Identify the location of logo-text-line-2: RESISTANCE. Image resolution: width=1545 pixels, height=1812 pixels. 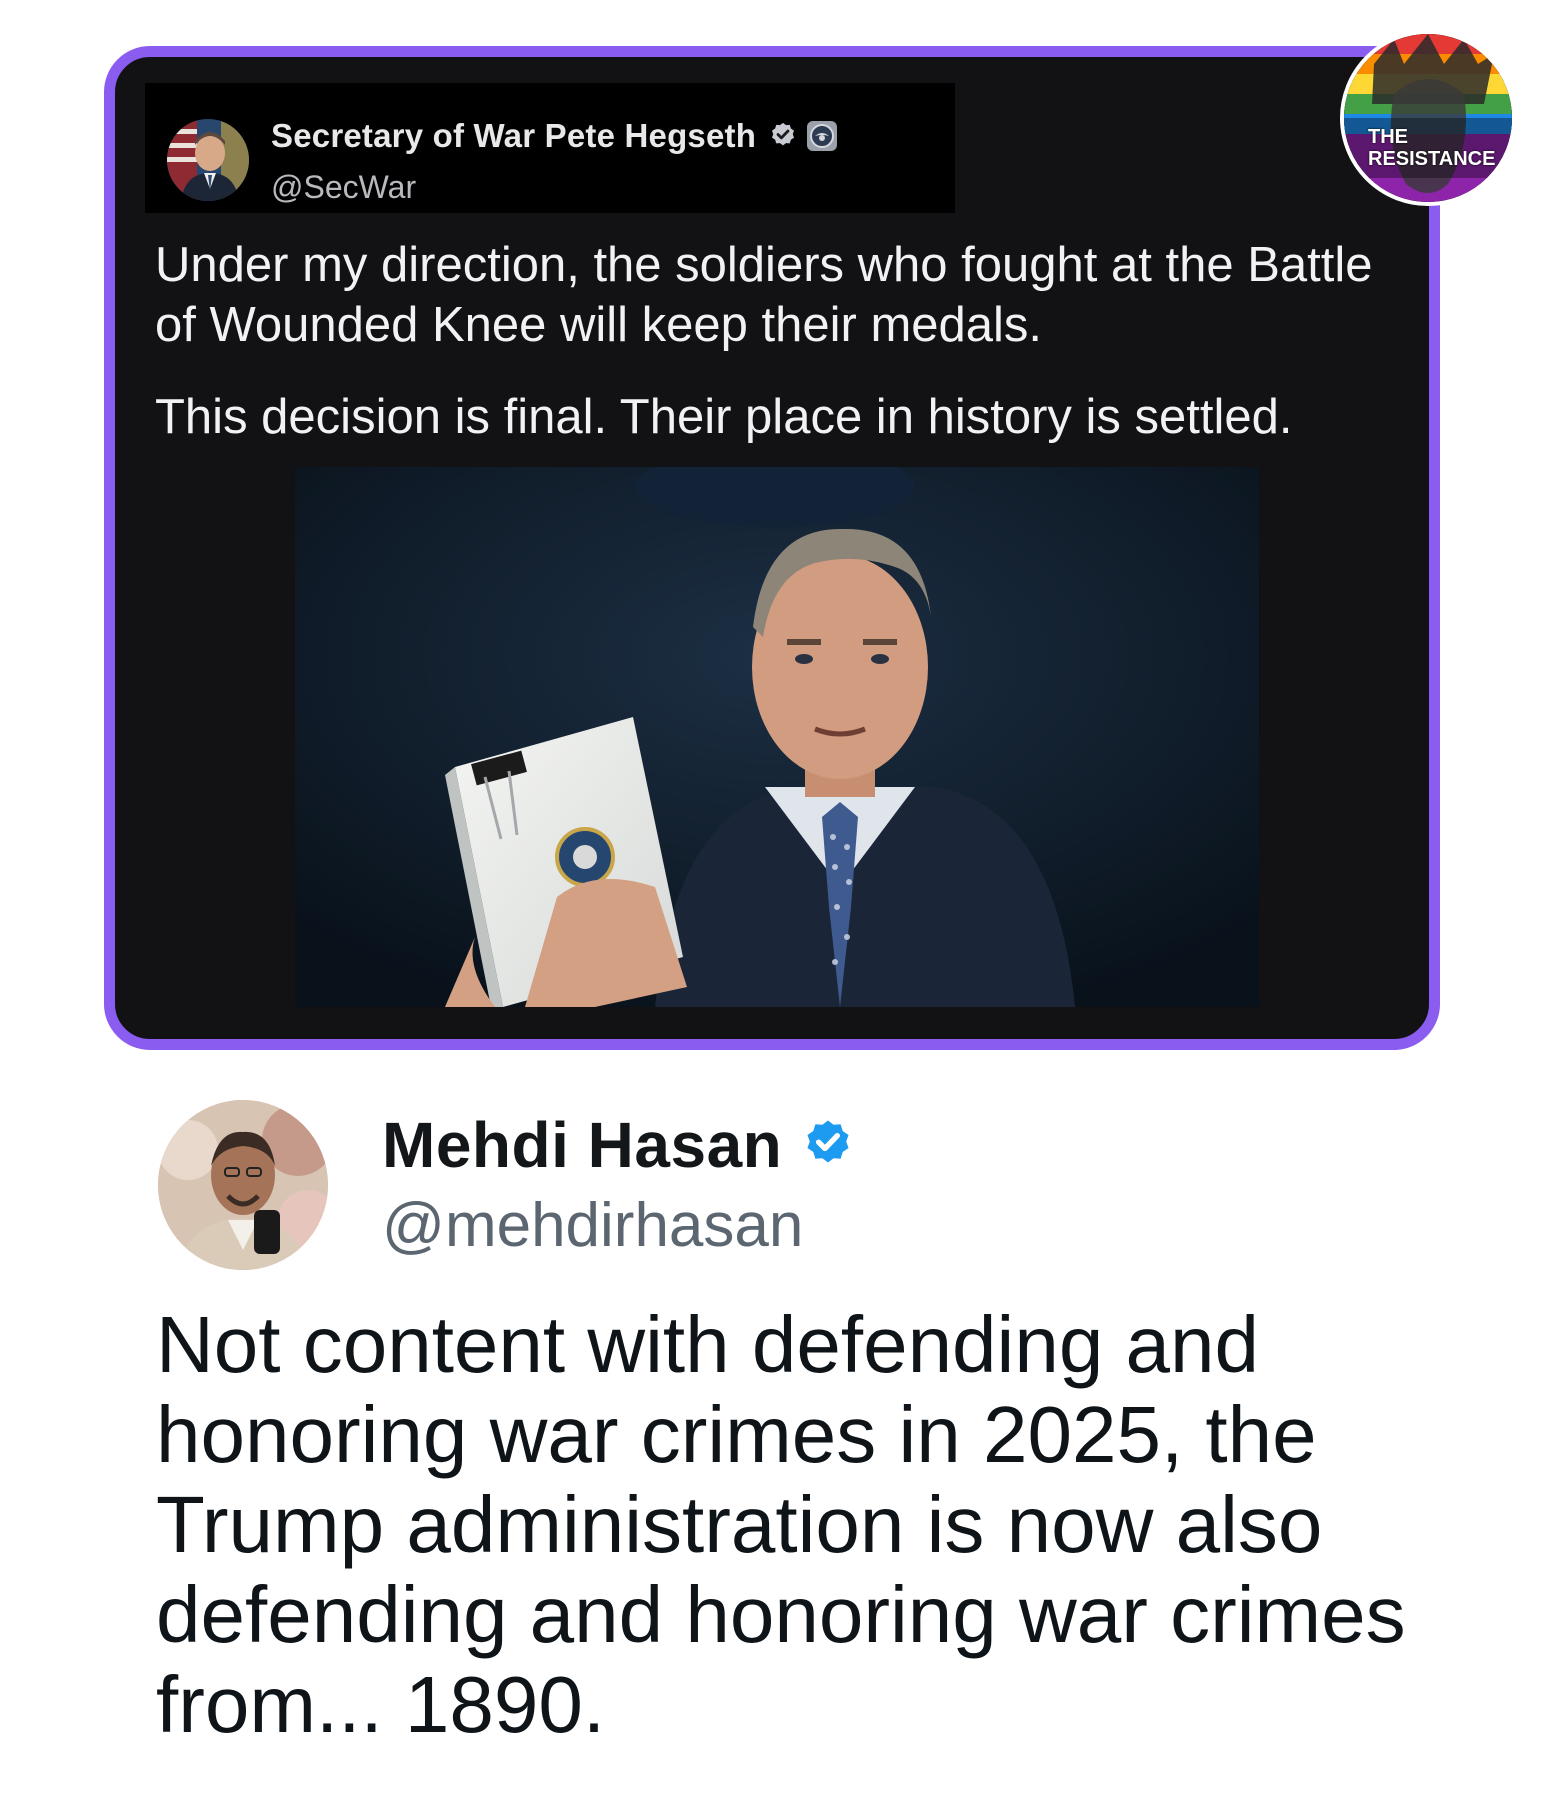
(1432, 159).